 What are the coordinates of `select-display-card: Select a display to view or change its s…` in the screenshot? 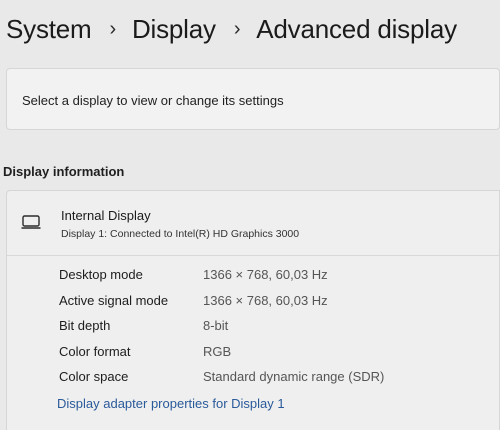 It's located at (253, 99).